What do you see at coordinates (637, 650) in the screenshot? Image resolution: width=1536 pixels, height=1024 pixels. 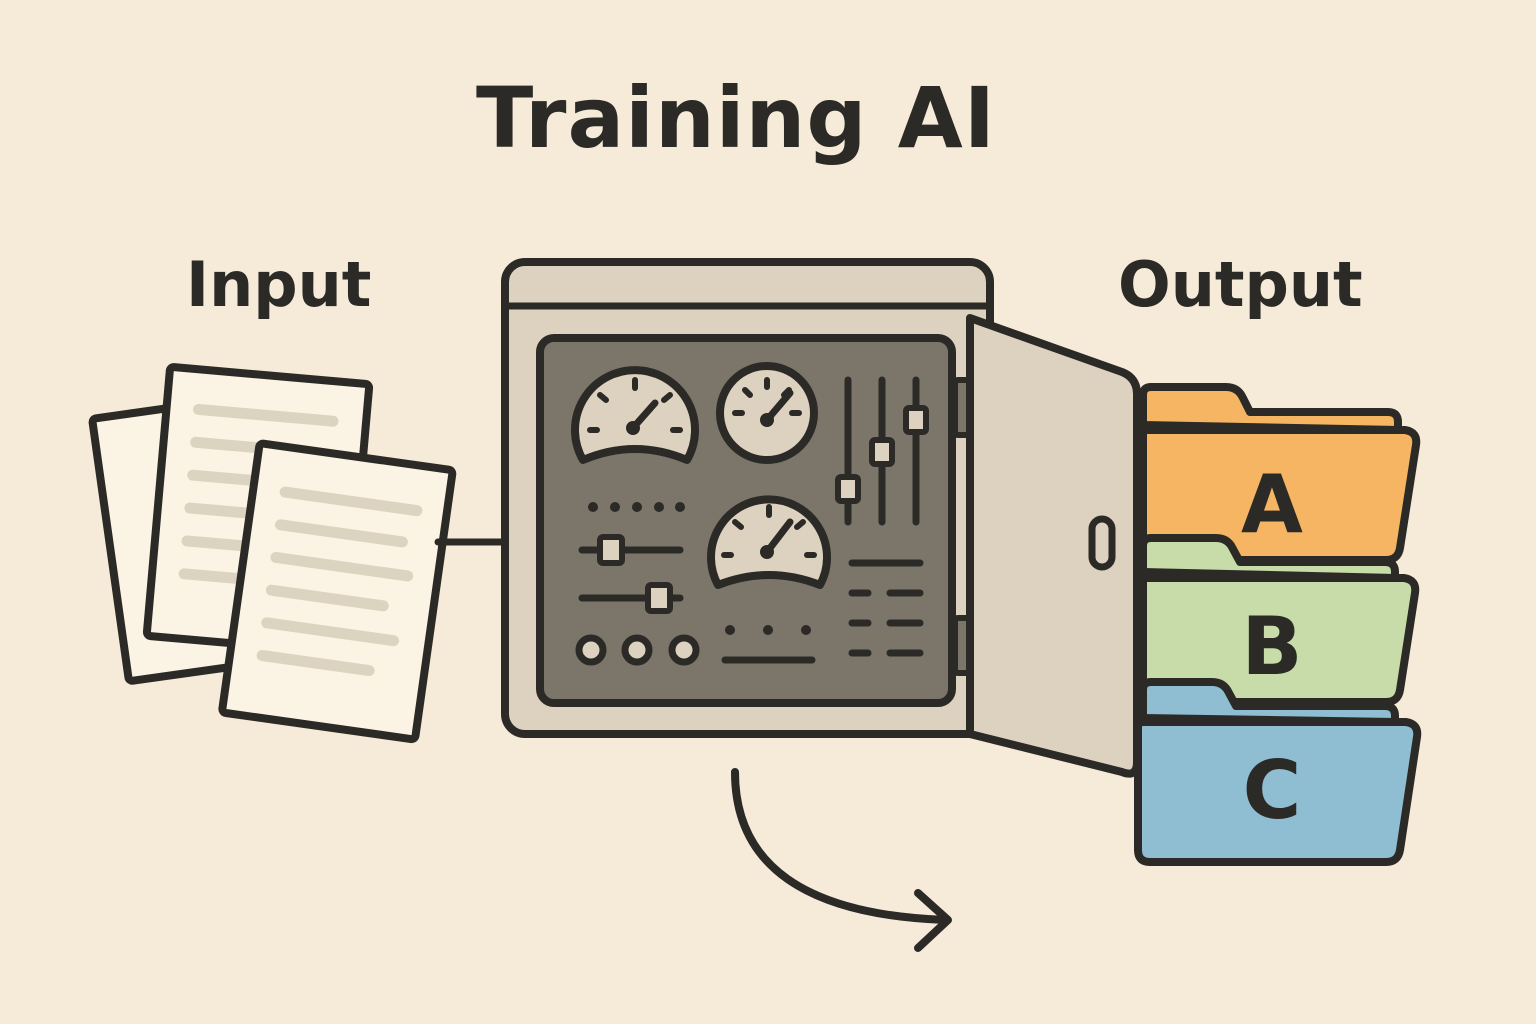 I see `knob-button` at bounding box center [637, 650].